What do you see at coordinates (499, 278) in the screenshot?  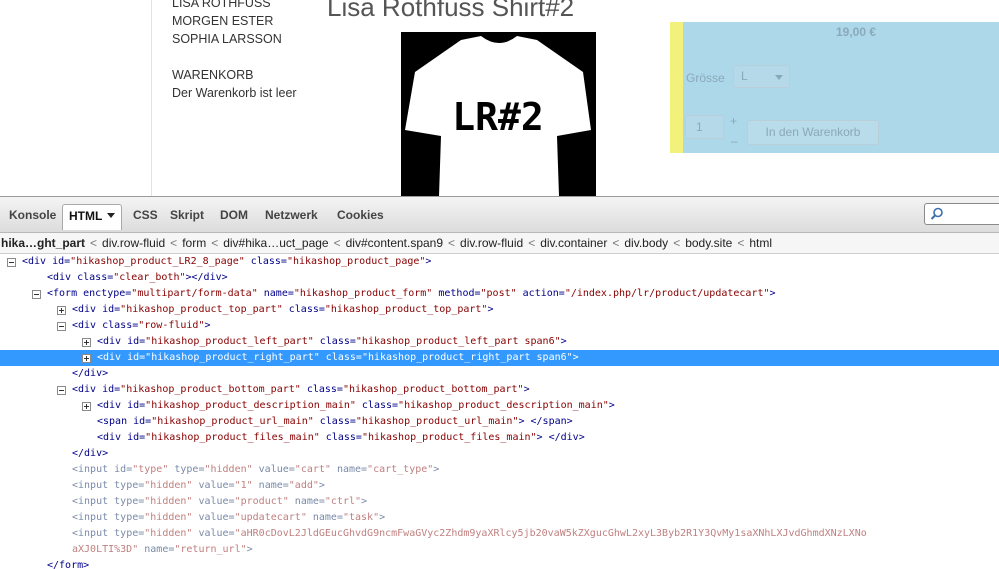 I see `tree-row: <div class="clear_both"></div>` at bounding box center [499, 278].